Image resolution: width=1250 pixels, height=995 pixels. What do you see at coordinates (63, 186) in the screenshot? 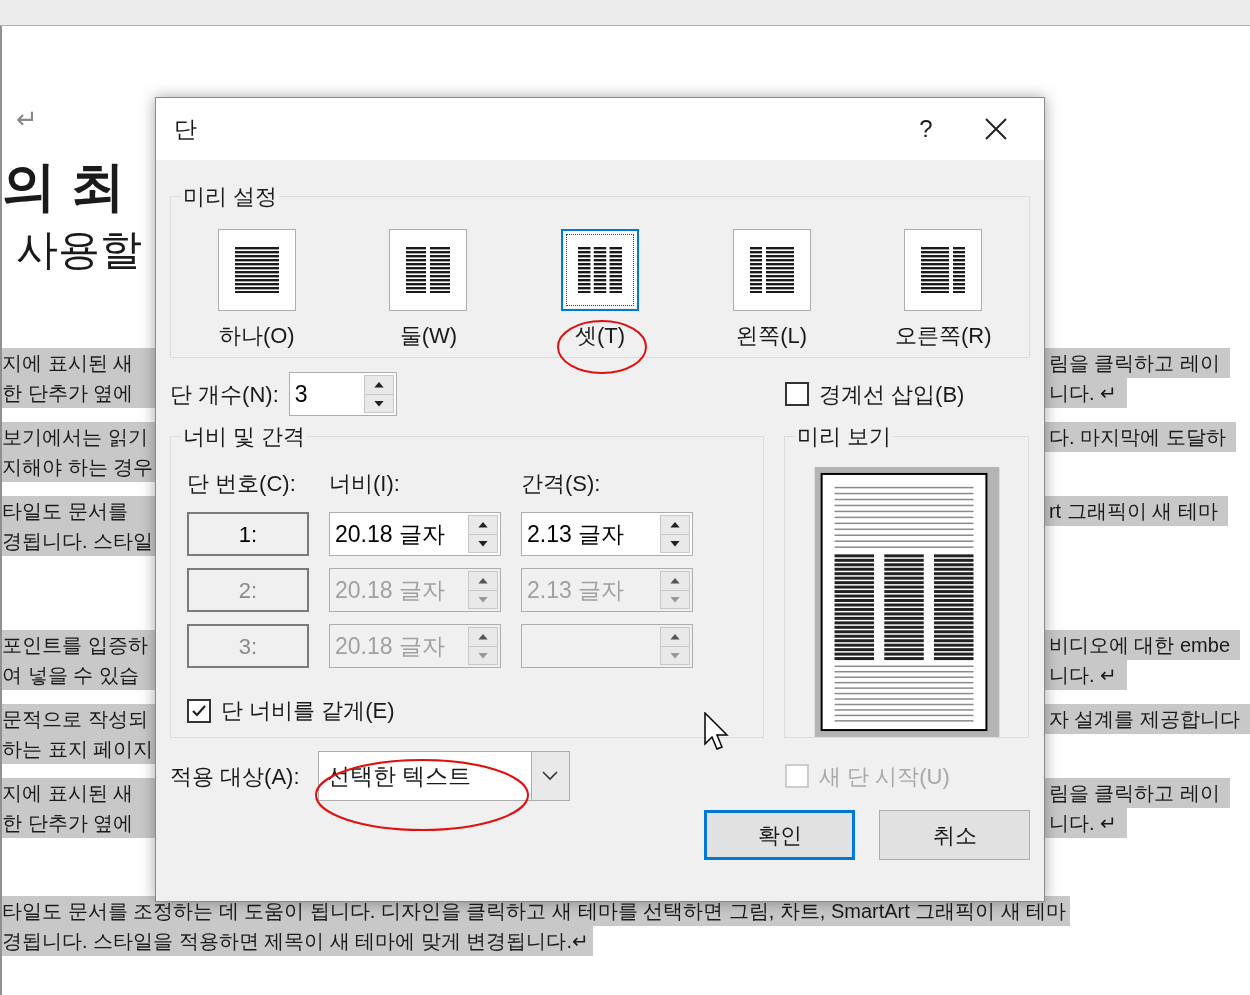
I see `document-heading: 의 최` at bounding box center [63, 186].